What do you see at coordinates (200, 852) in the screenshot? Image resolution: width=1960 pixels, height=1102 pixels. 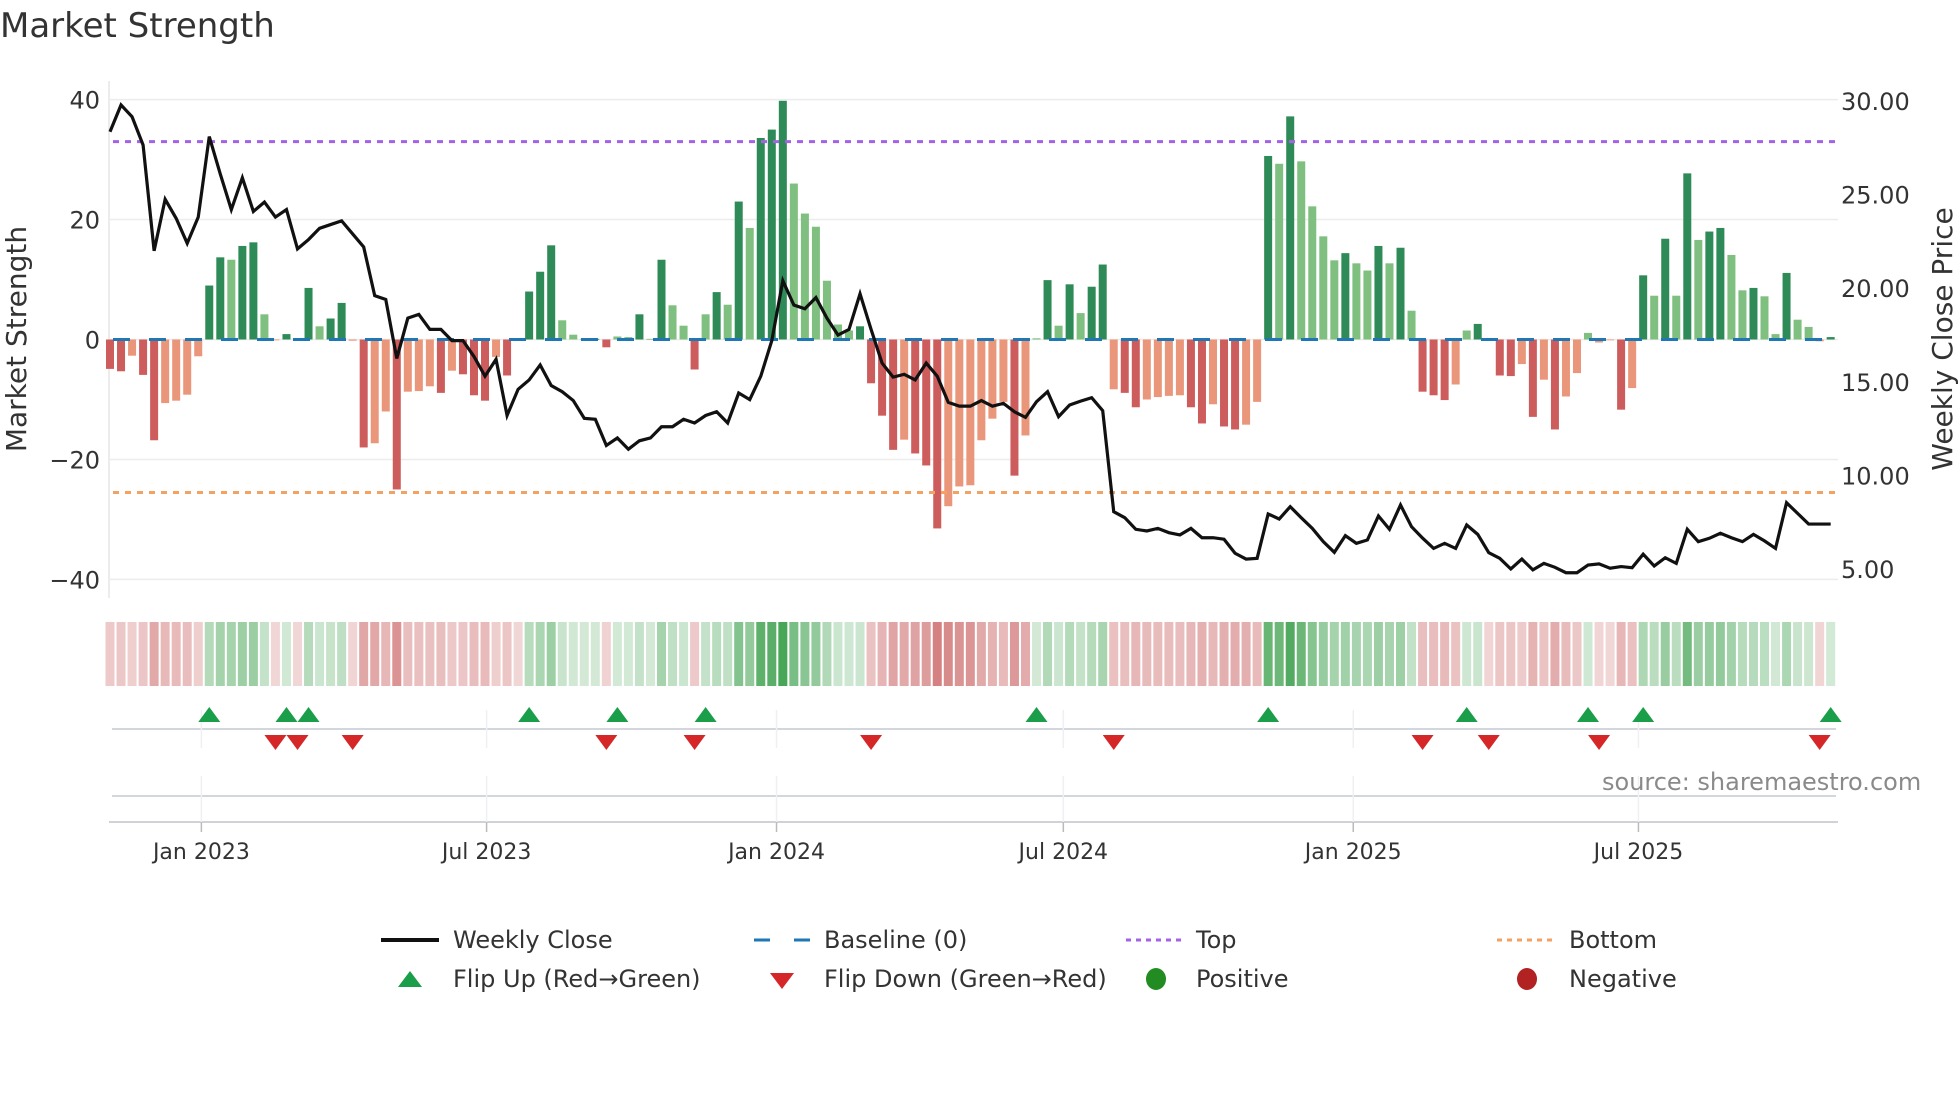 I see `x-tick-label: Jan 2023` at bounding box center [200, 852].